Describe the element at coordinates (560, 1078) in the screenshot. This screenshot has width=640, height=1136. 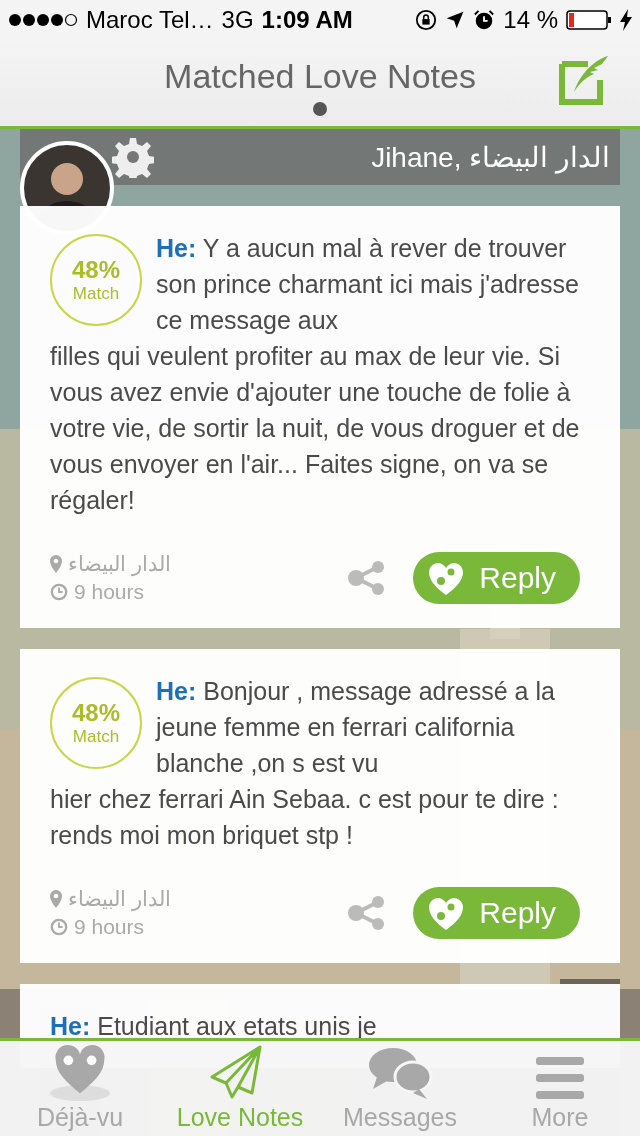
I see `menu-icon` at that location.